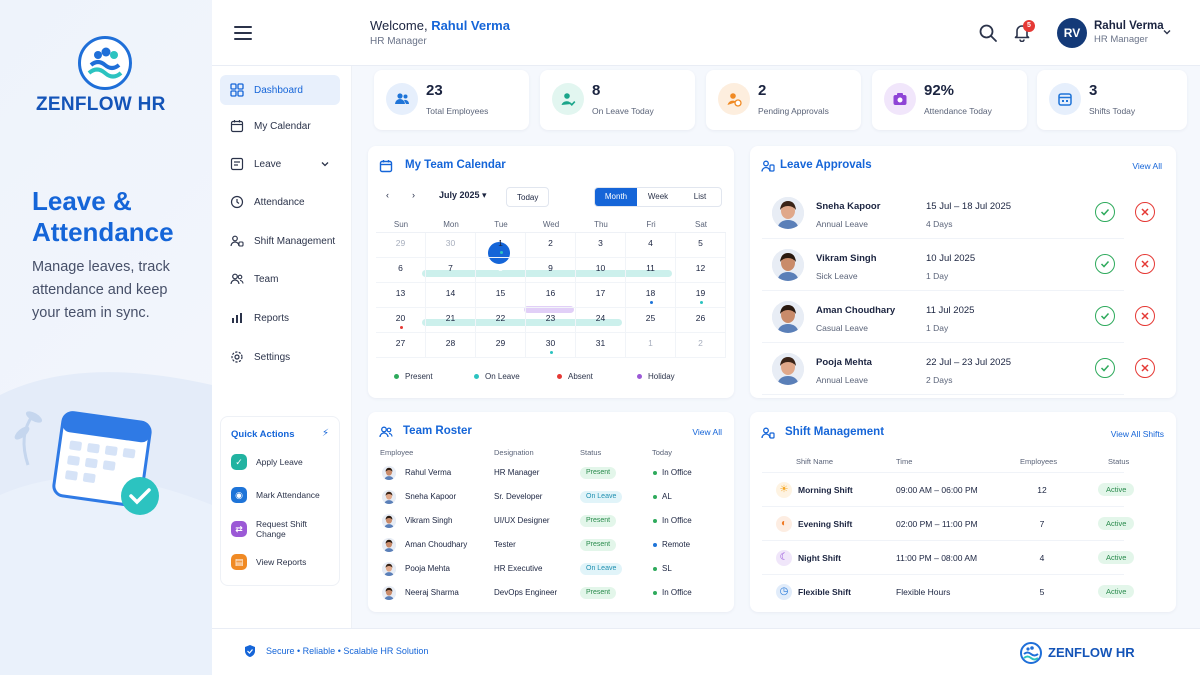 The image size is (1200, 675). Describe the element at coordinates (948, 591) in the screenshot. I see `table-row: ◷ Flexible Shift Flexible Hours 5 Active` at that location.